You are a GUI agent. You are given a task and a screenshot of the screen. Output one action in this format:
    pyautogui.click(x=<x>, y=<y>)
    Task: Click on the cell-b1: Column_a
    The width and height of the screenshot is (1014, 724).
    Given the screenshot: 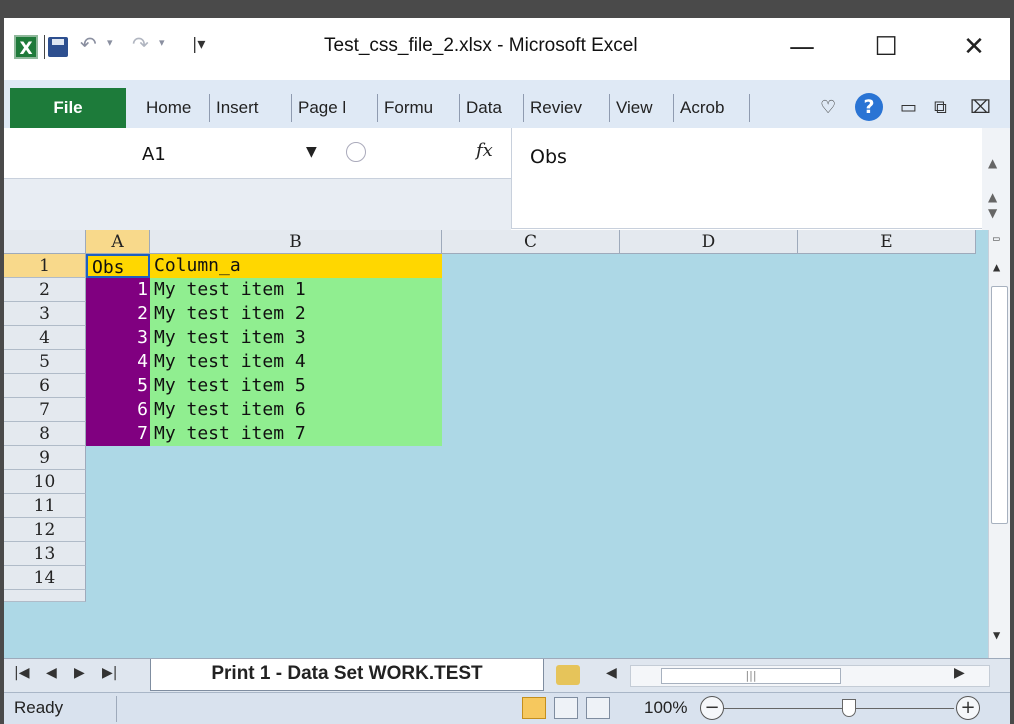 What is the action you would take?
    pyautogui.click(x=296, y=266)
    